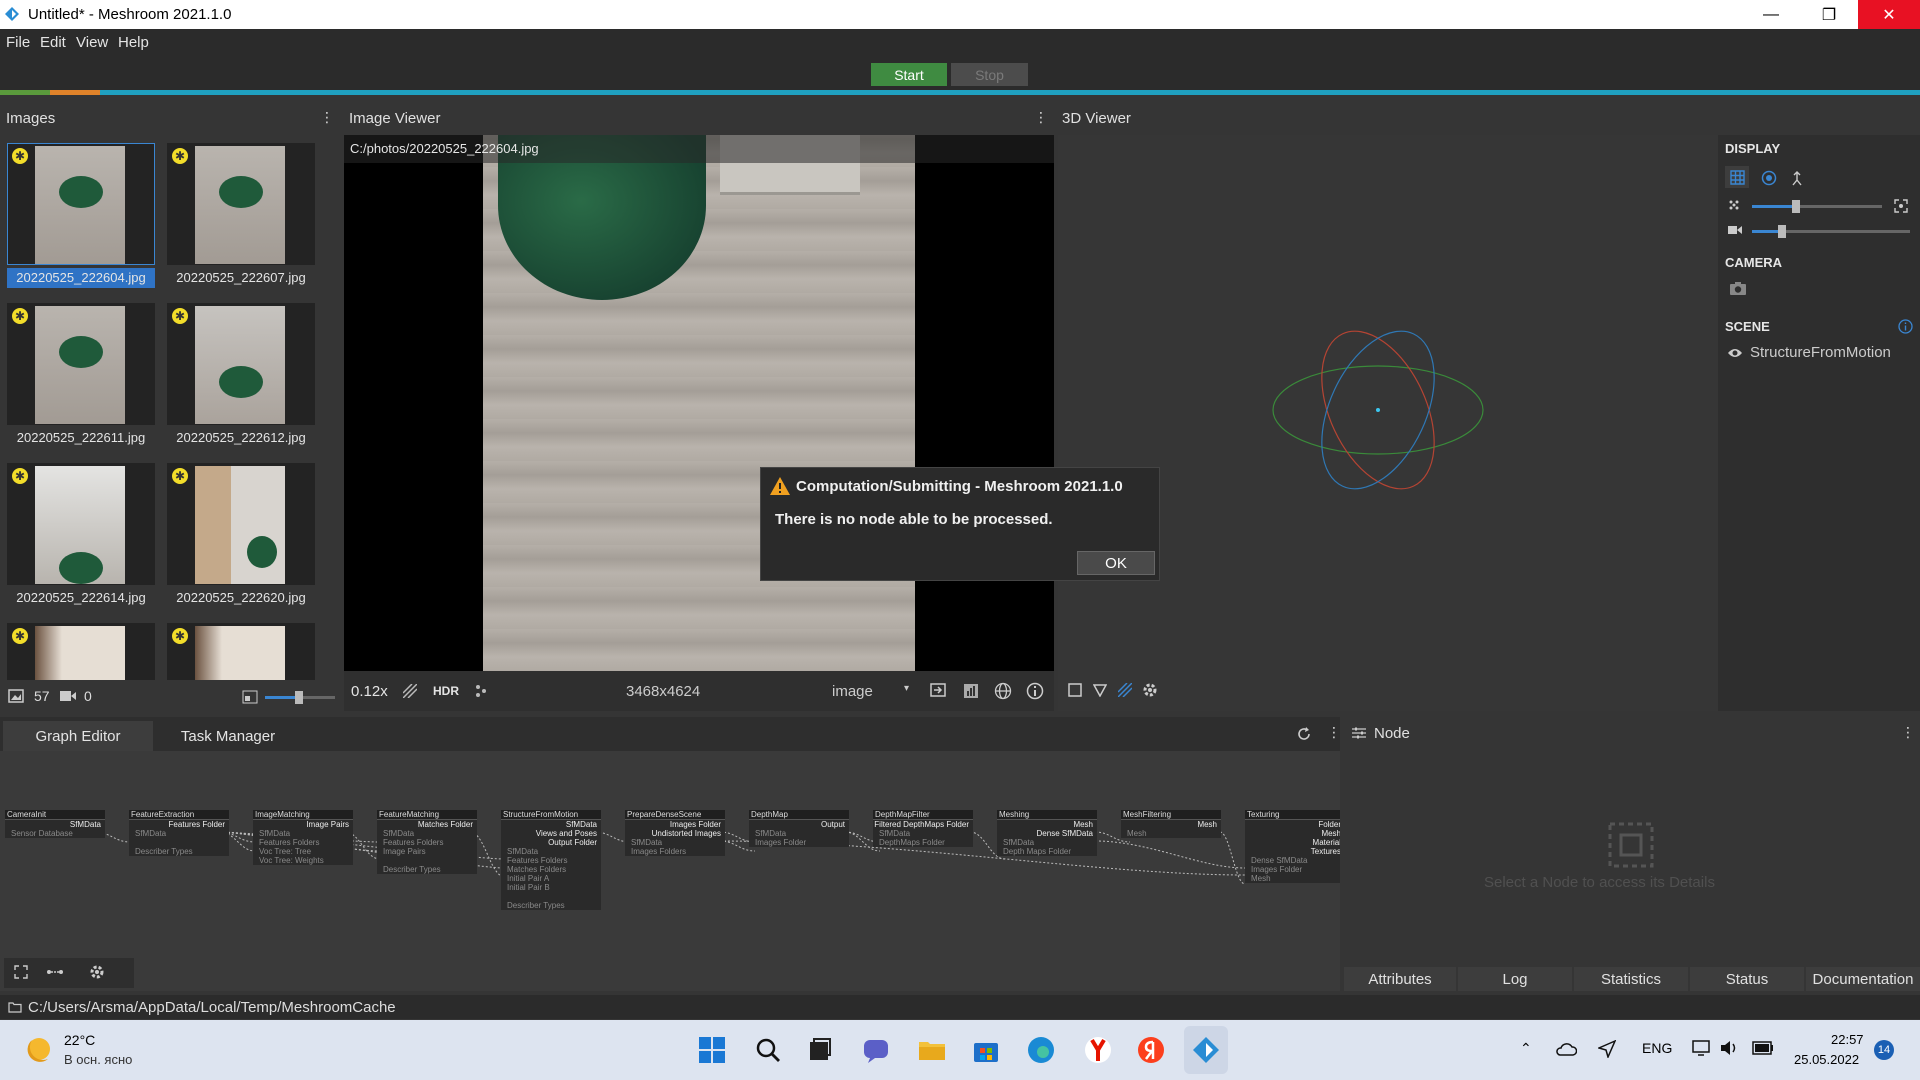 The width and height of the screenshot is (1920, 1080). Describe the element at coordinates (1820, 352) in the screenshot. I see `scene-item-sfm: StructureFromMotion` at that location.